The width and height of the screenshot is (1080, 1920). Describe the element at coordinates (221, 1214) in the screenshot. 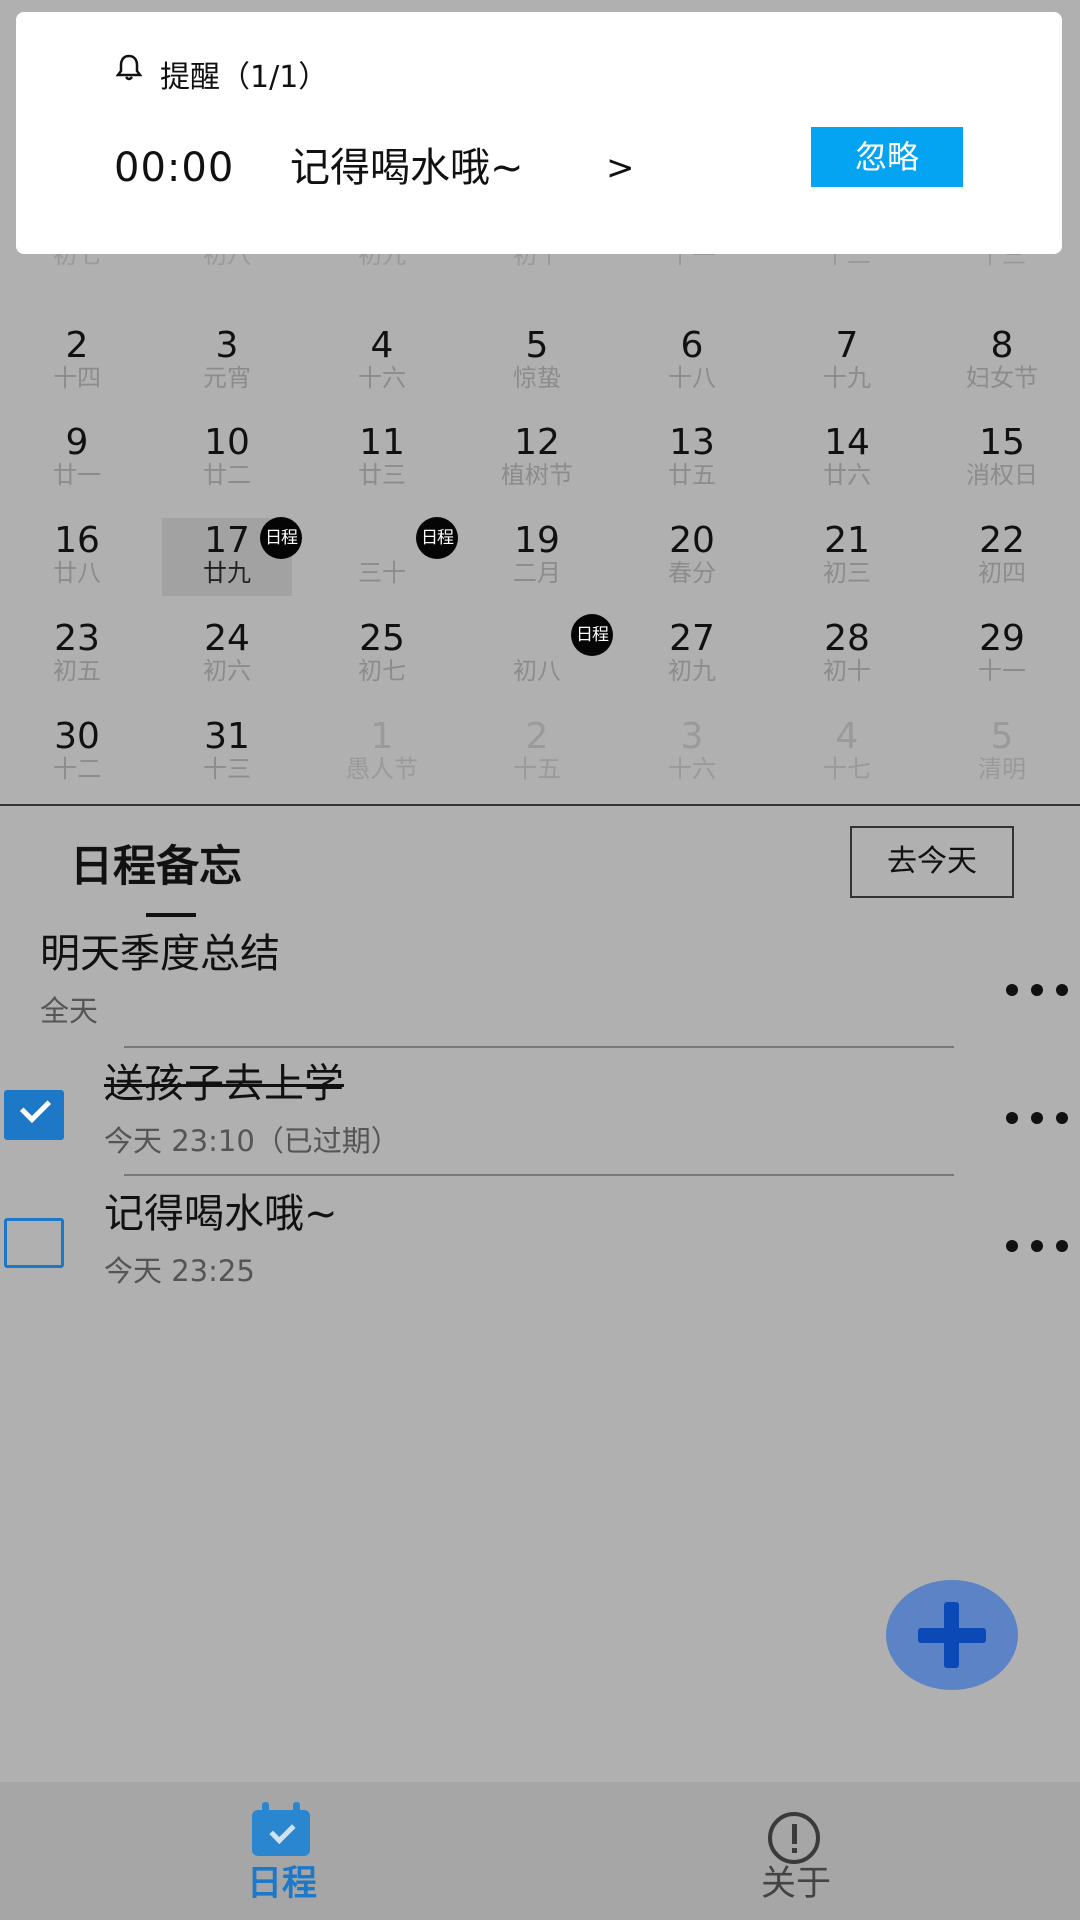

I see `task-title: 记得喝水哦~` at that location.